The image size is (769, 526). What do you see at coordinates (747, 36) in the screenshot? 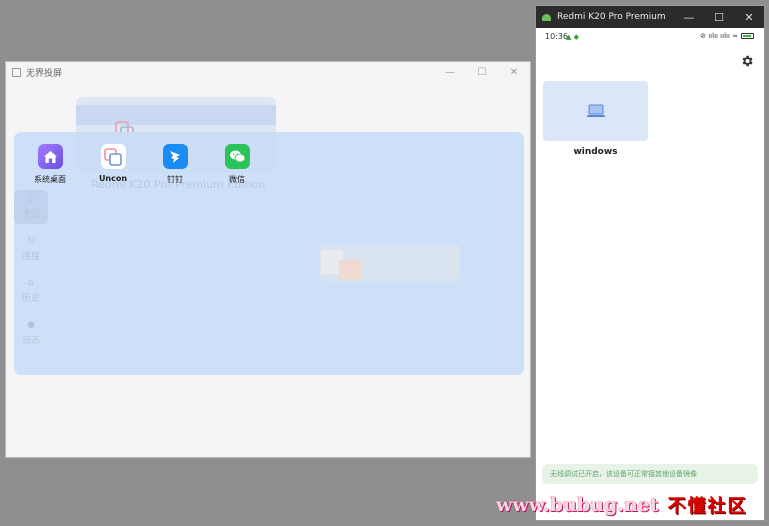
I see `battery-icon` at bounding box center [747, 36].